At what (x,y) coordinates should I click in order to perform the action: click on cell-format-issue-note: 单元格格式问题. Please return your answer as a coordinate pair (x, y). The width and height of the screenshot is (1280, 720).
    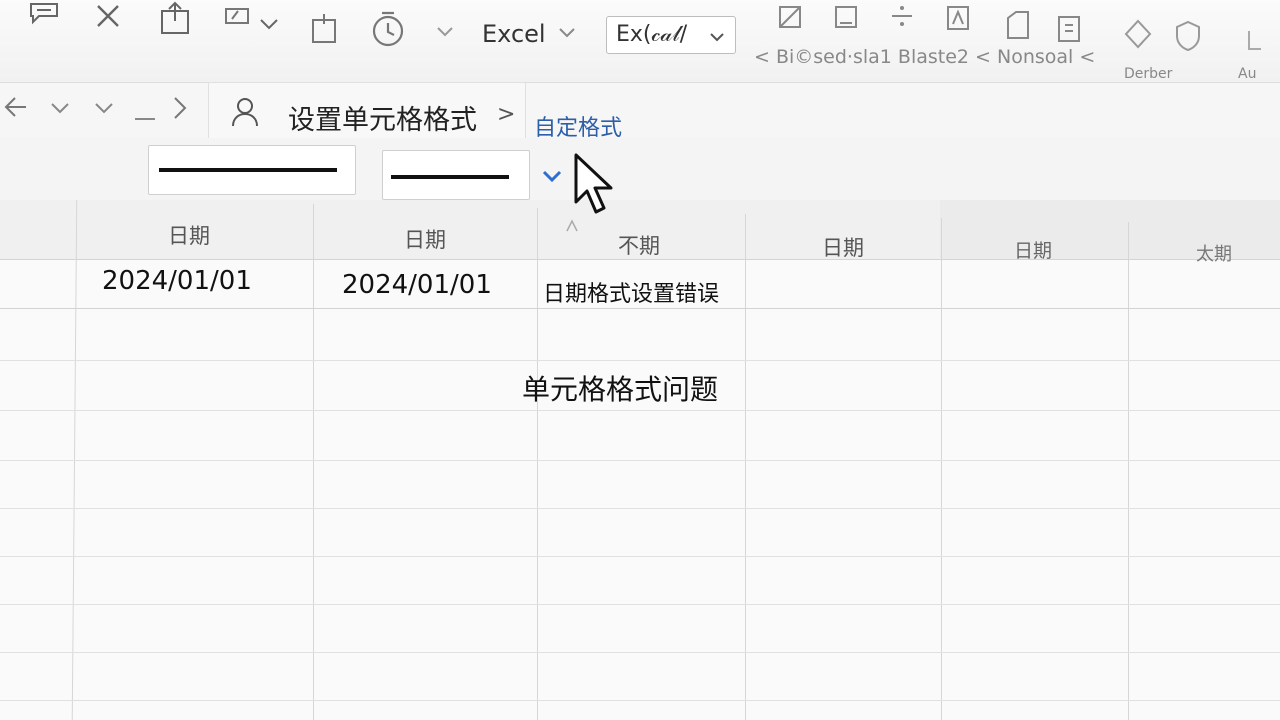
    Looking at the image, I should click on (620, 388).